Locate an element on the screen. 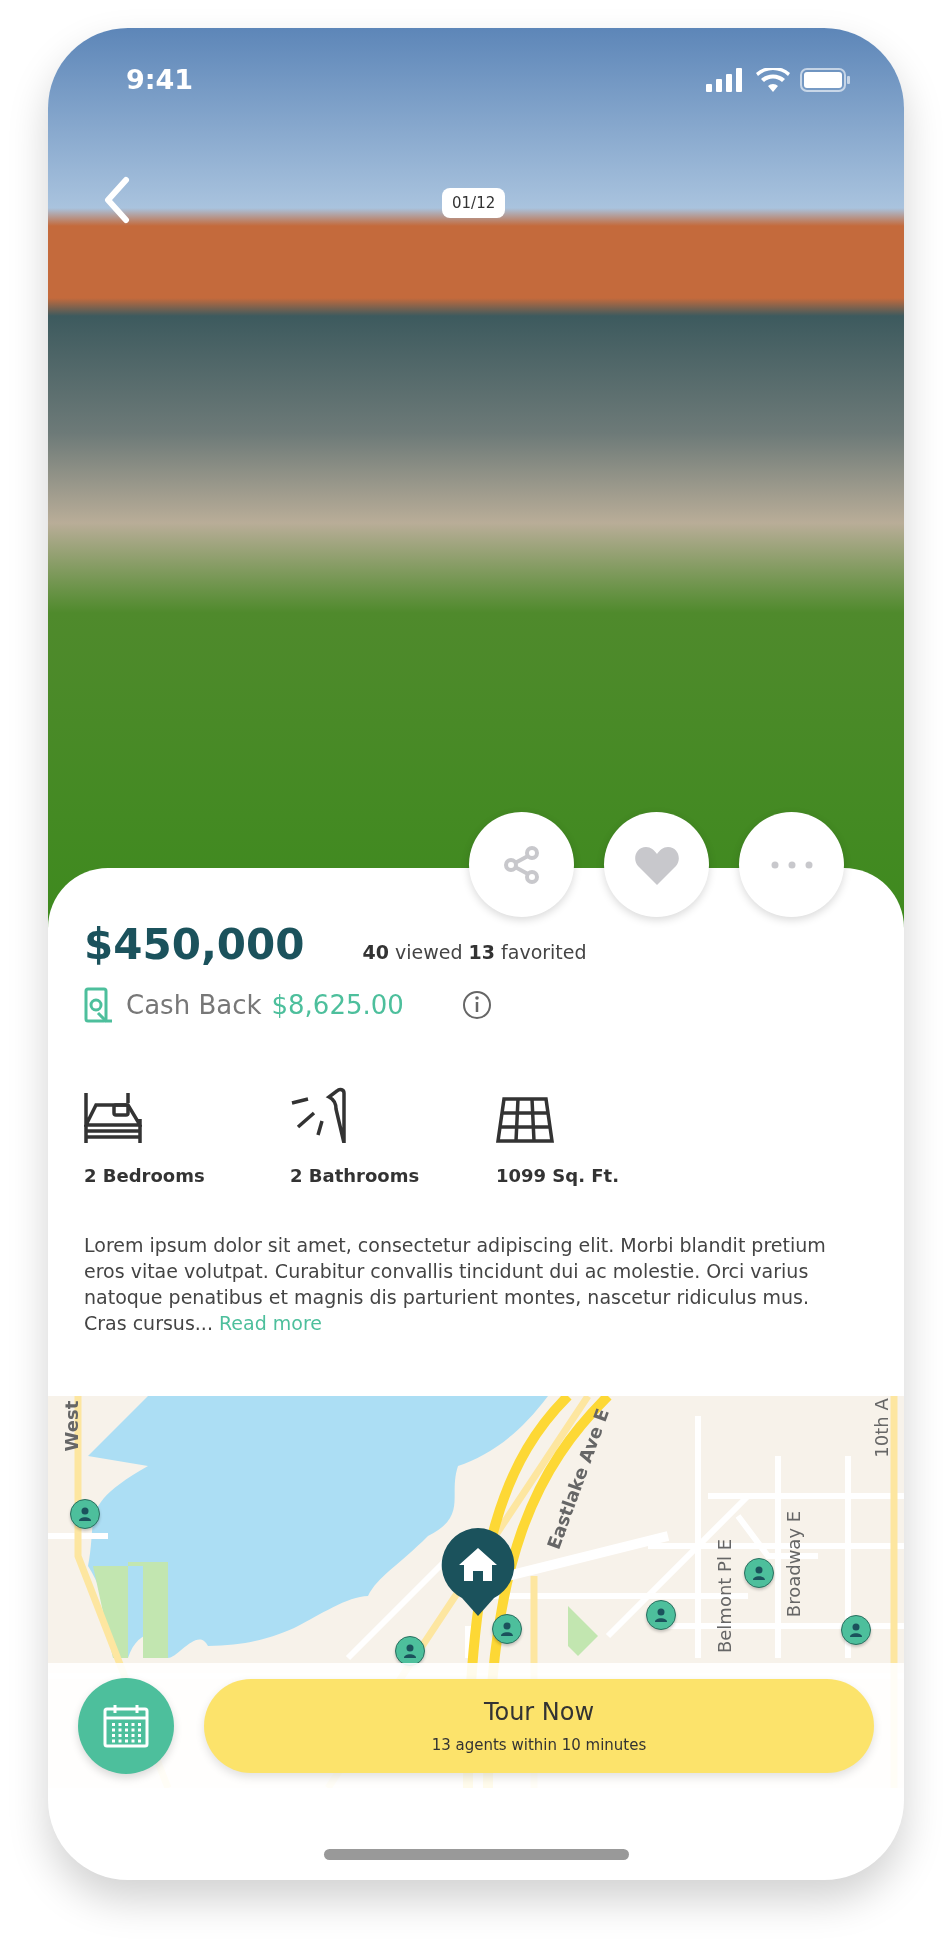  home-marker is located at coordinates (478, 1572).